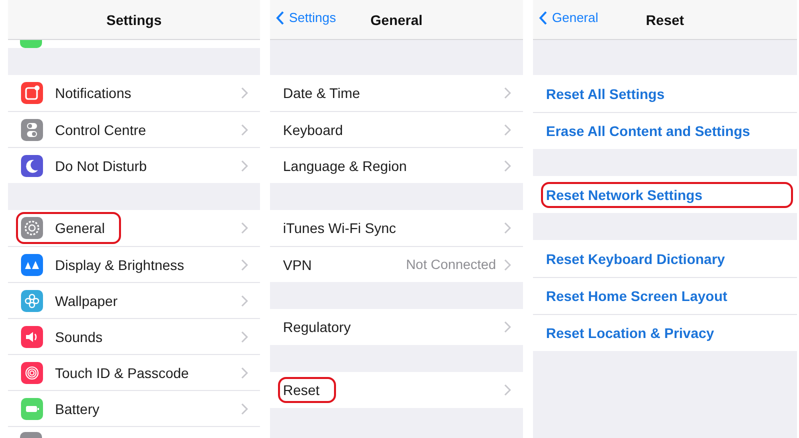  I want to click on row-label: Do Not Disturb, so click(101, 166).